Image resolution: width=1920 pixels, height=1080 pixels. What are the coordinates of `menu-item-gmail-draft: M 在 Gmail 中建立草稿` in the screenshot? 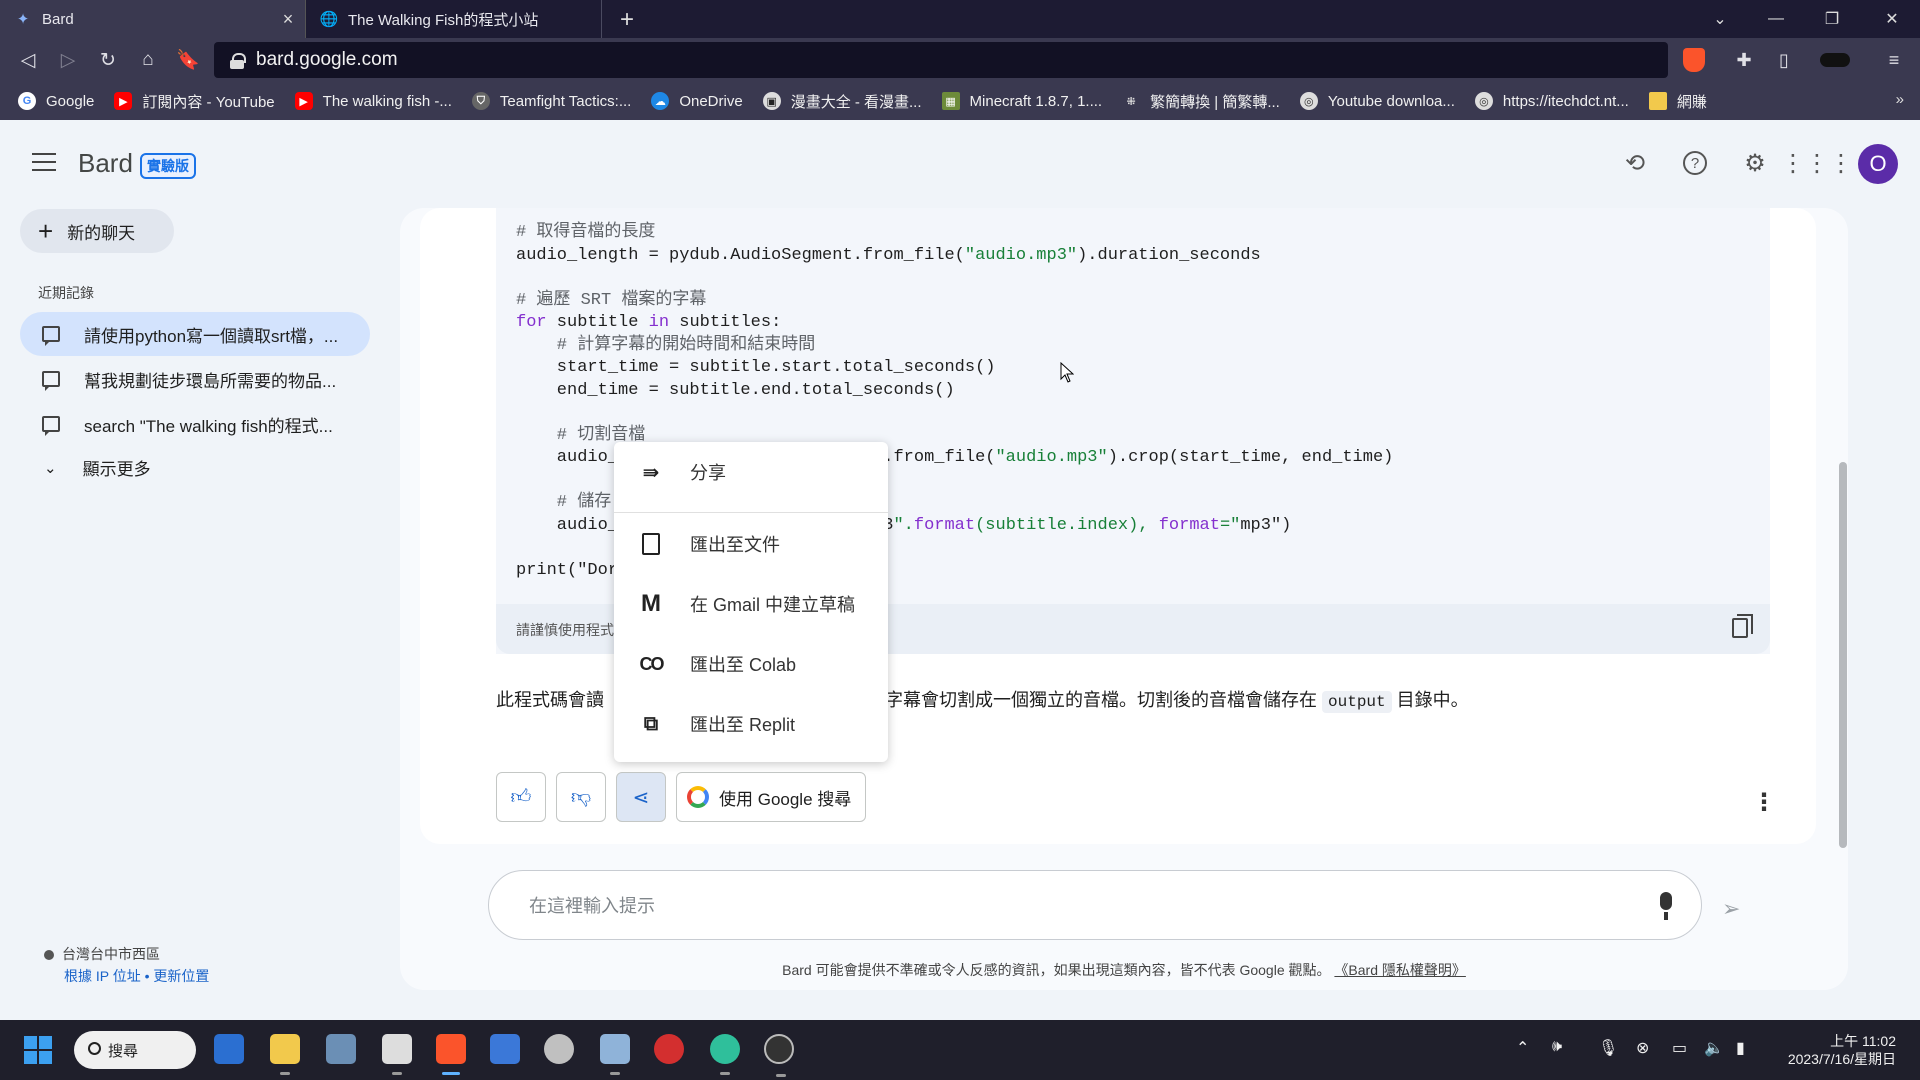 It's located at (751, 604).